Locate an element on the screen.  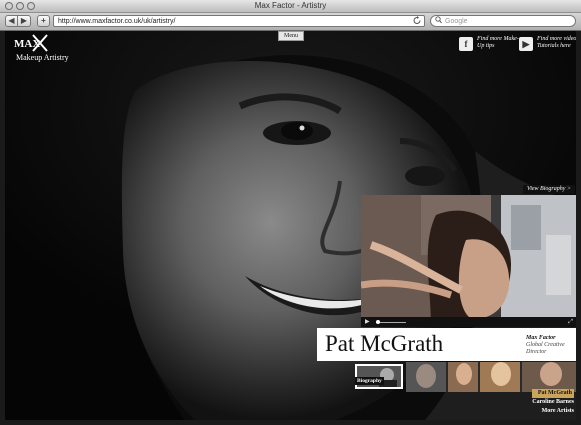
title-bar: Max Factor - Artistry is located at coordinates (290, 6).